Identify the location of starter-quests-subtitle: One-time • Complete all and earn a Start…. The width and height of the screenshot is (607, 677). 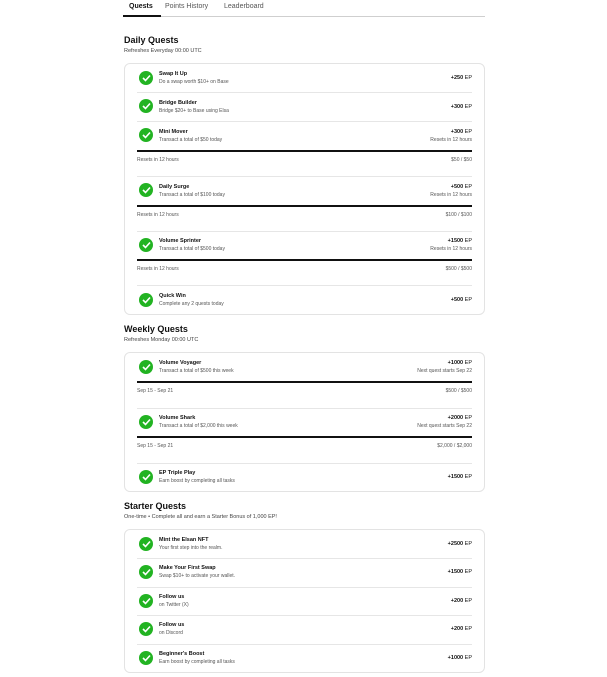
(200, 517).